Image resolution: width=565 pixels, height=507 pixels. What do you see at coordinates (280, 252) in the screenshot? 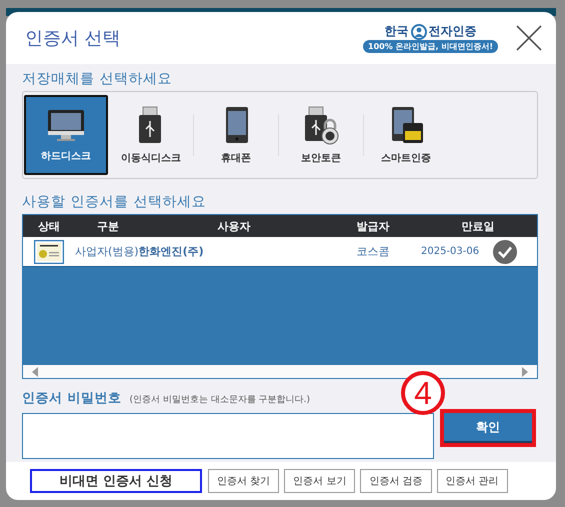
I see `certificate-row: 사업자(범용)한화엔진(주) 코스콤 2025-03-06` at bounding box center [280, 252].